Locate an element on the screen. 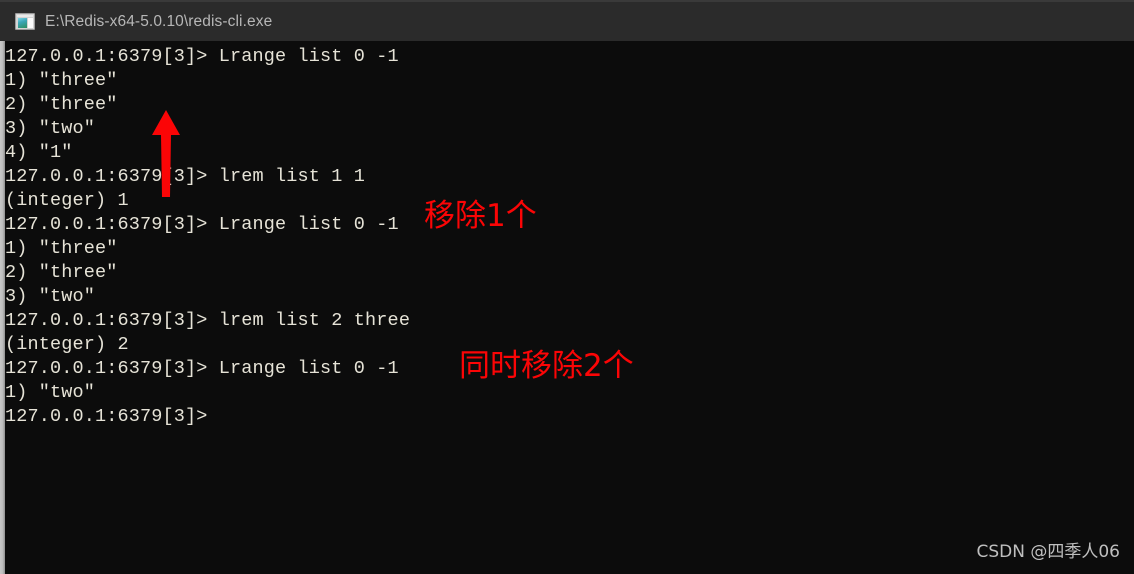  window-left-border is located at coordinates (2, 287).